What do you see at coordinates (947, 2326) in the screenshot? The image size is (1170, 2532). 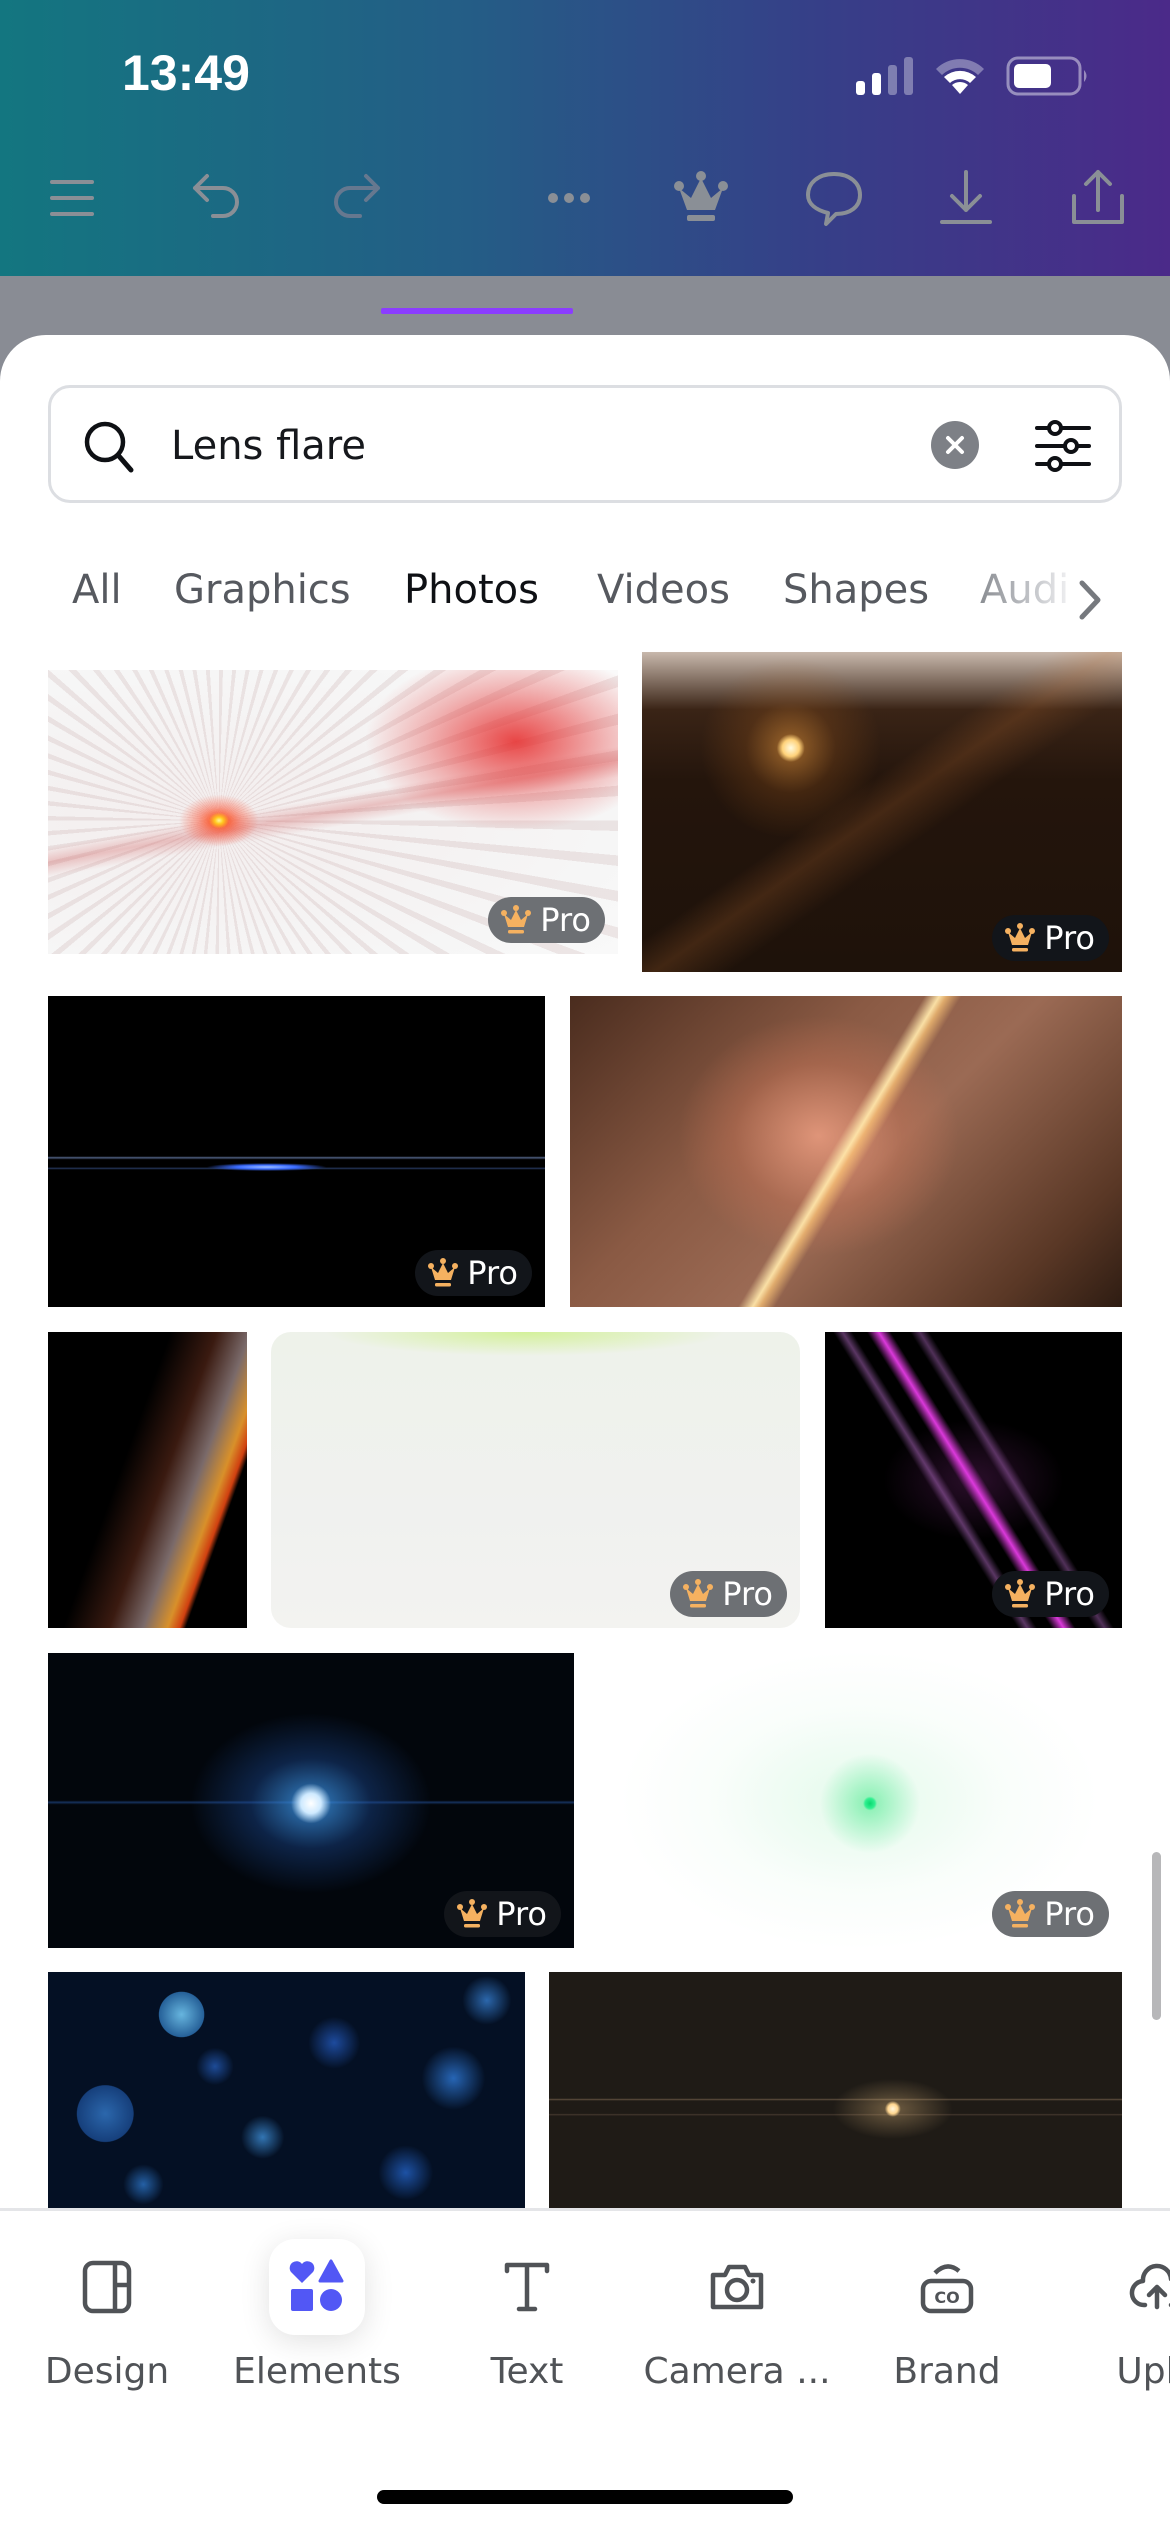 I see `nav-brand: CO Brand` at bounding box center [947, 2326].